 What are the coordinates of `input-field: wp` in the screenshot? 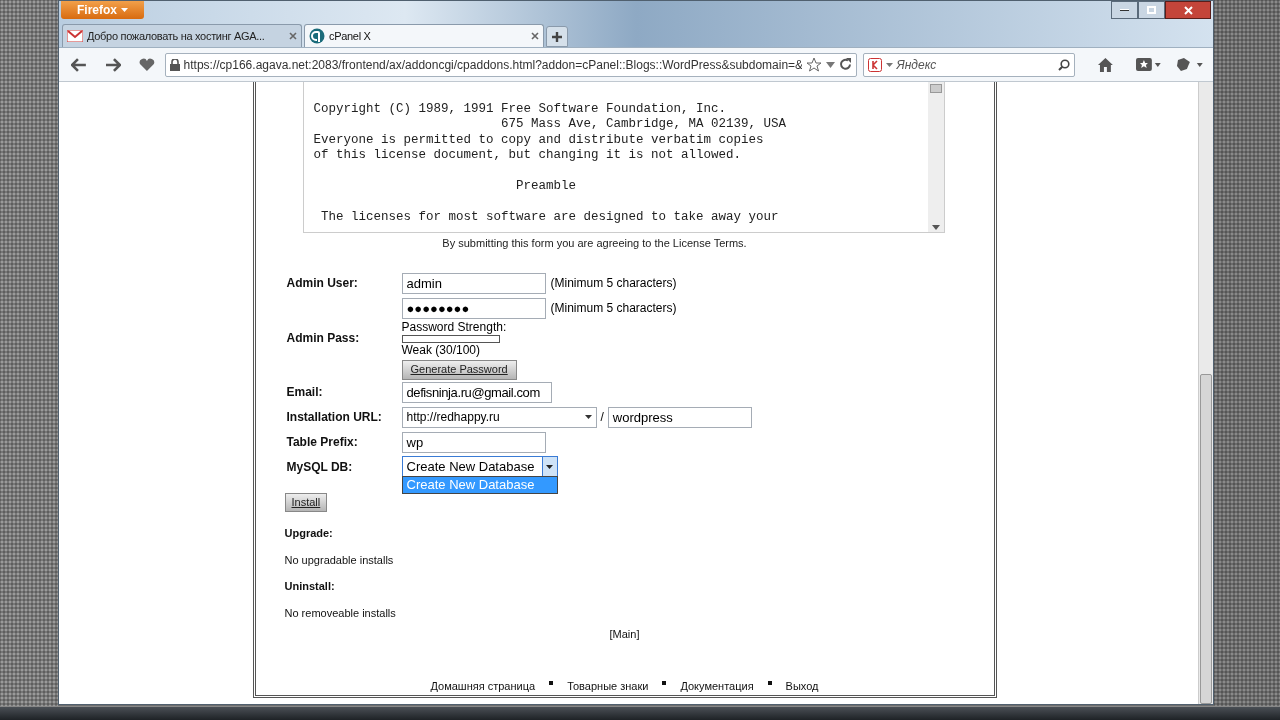 It's located at (473, 442).